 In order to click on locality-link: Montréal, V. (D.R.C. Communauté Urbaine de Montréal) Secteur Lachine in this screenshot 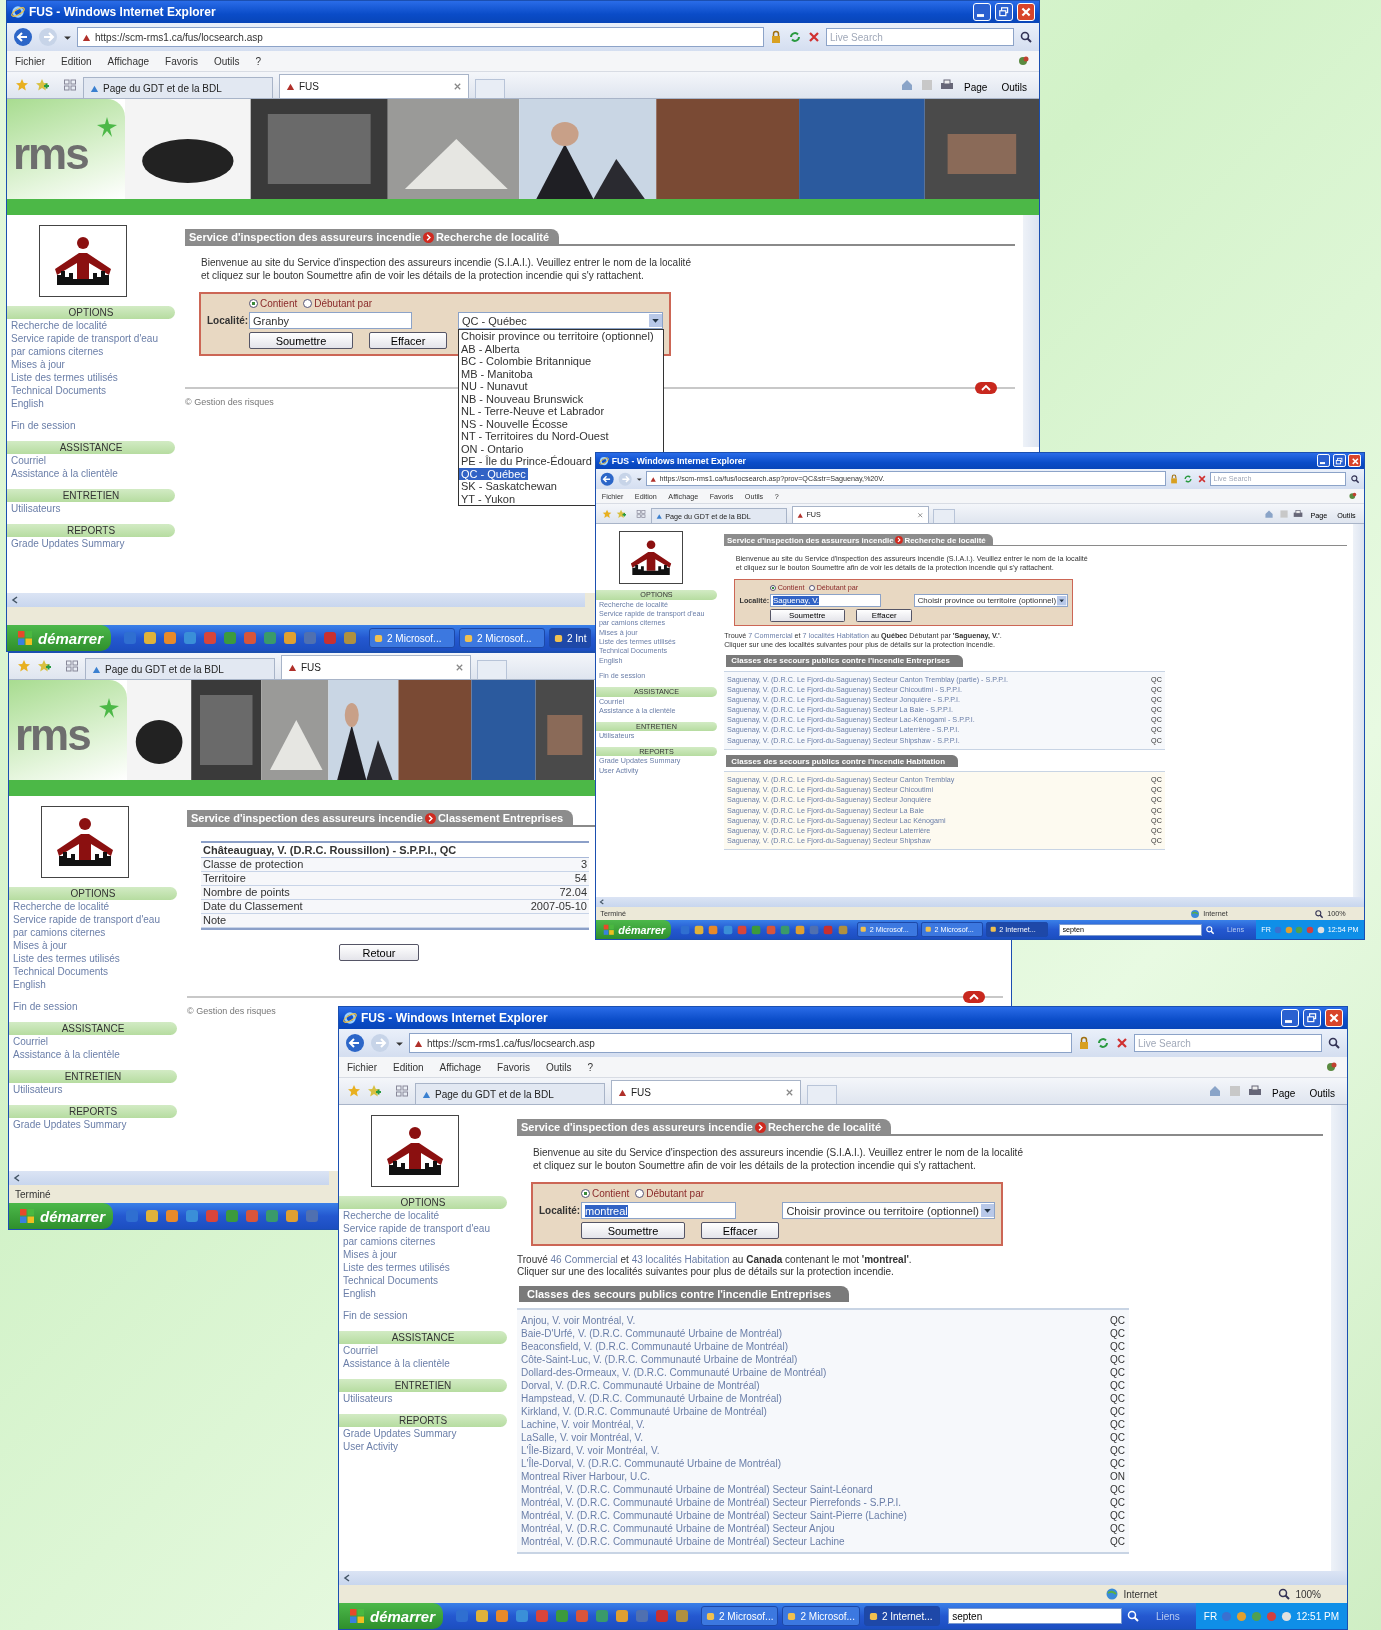, I will do `click(683, 1541)`.